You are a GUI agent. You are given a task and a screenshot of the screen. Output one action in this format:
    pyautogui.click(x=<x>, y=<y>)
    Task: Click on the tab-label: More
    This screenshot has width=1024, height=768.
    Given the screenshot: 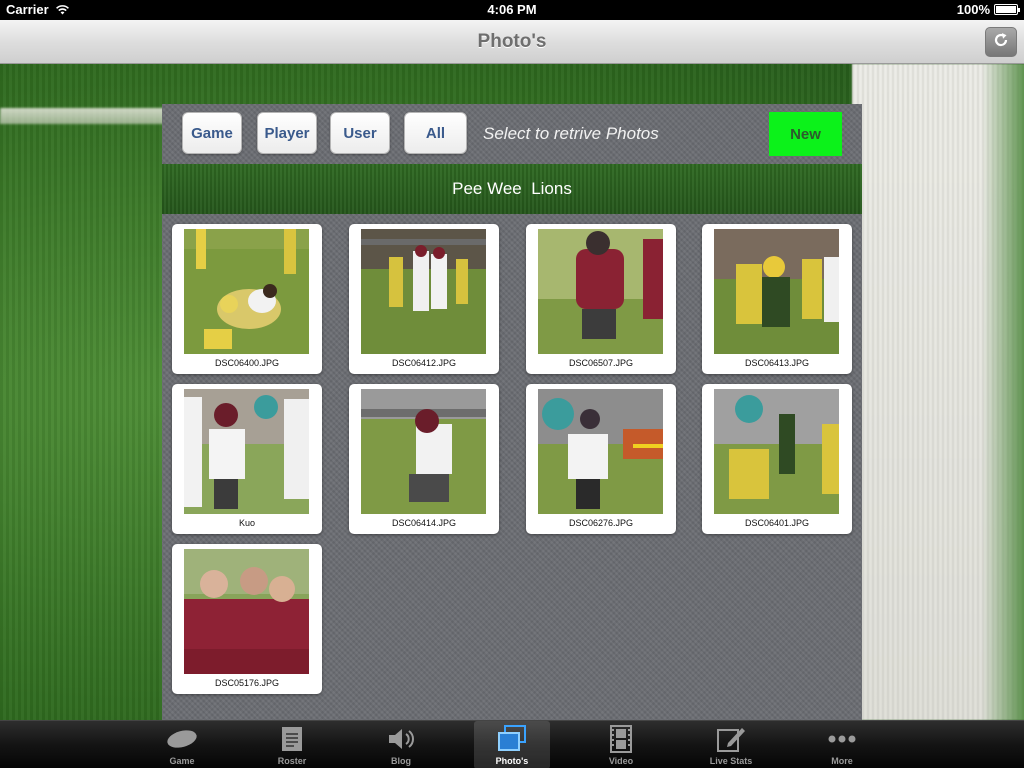 What is the action you would take?
    pyautogui.click(x=842, y=761)
    